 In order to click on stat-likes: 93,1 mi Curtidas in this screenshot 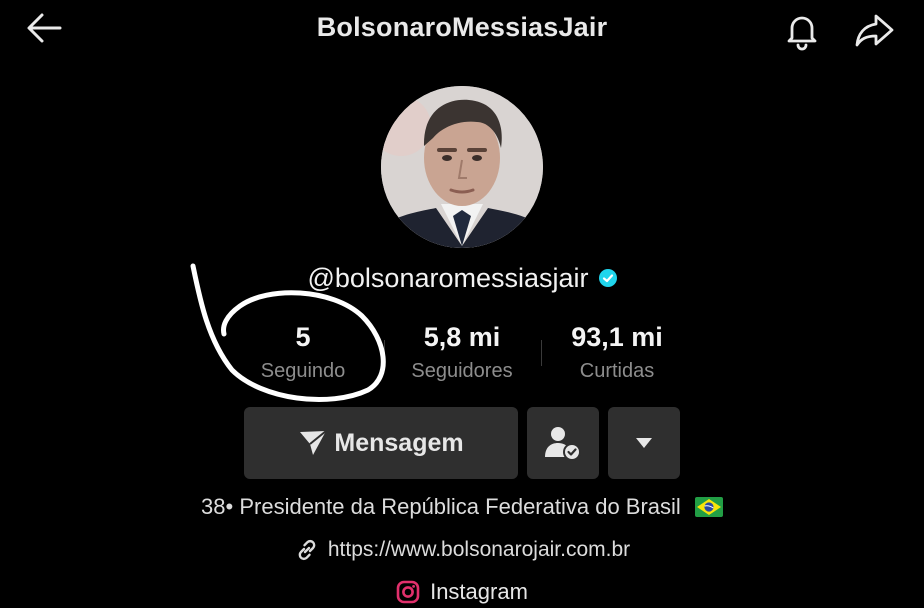, I will do `click(617, 351)`.